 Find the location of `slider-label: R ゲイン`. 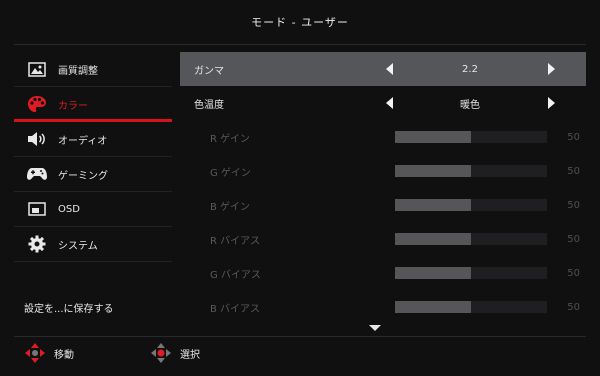

slider-label: R ゲイン is located at coordinates (230, 139).